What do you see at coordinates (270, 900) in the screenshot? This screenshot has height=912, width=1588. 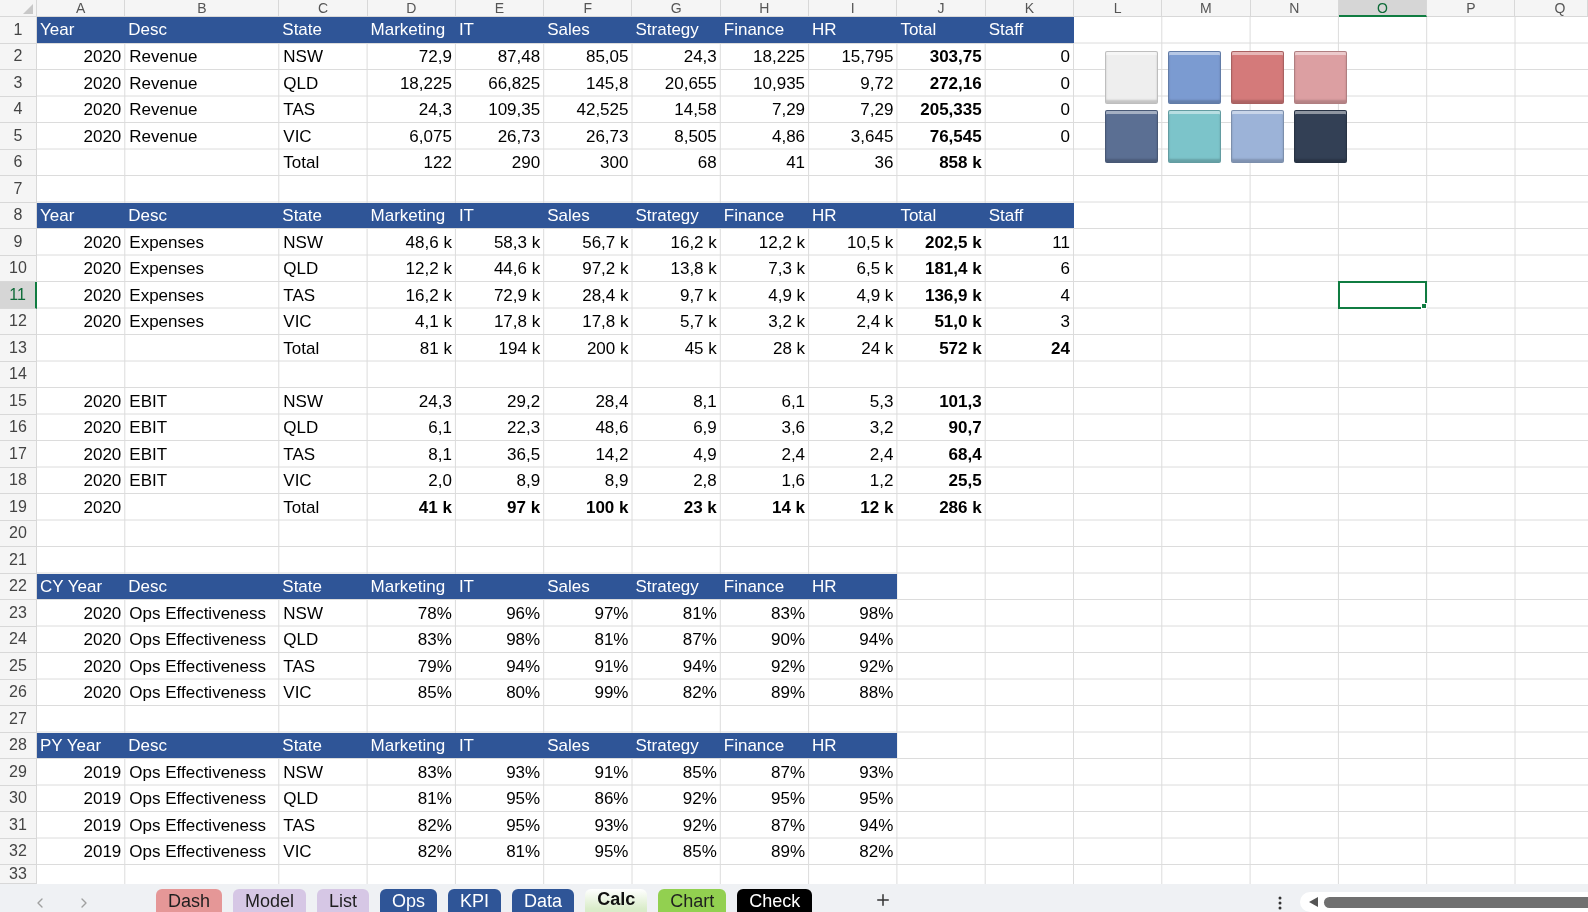 I see `sheet-tab: Model` at bounding box center [270, 900].